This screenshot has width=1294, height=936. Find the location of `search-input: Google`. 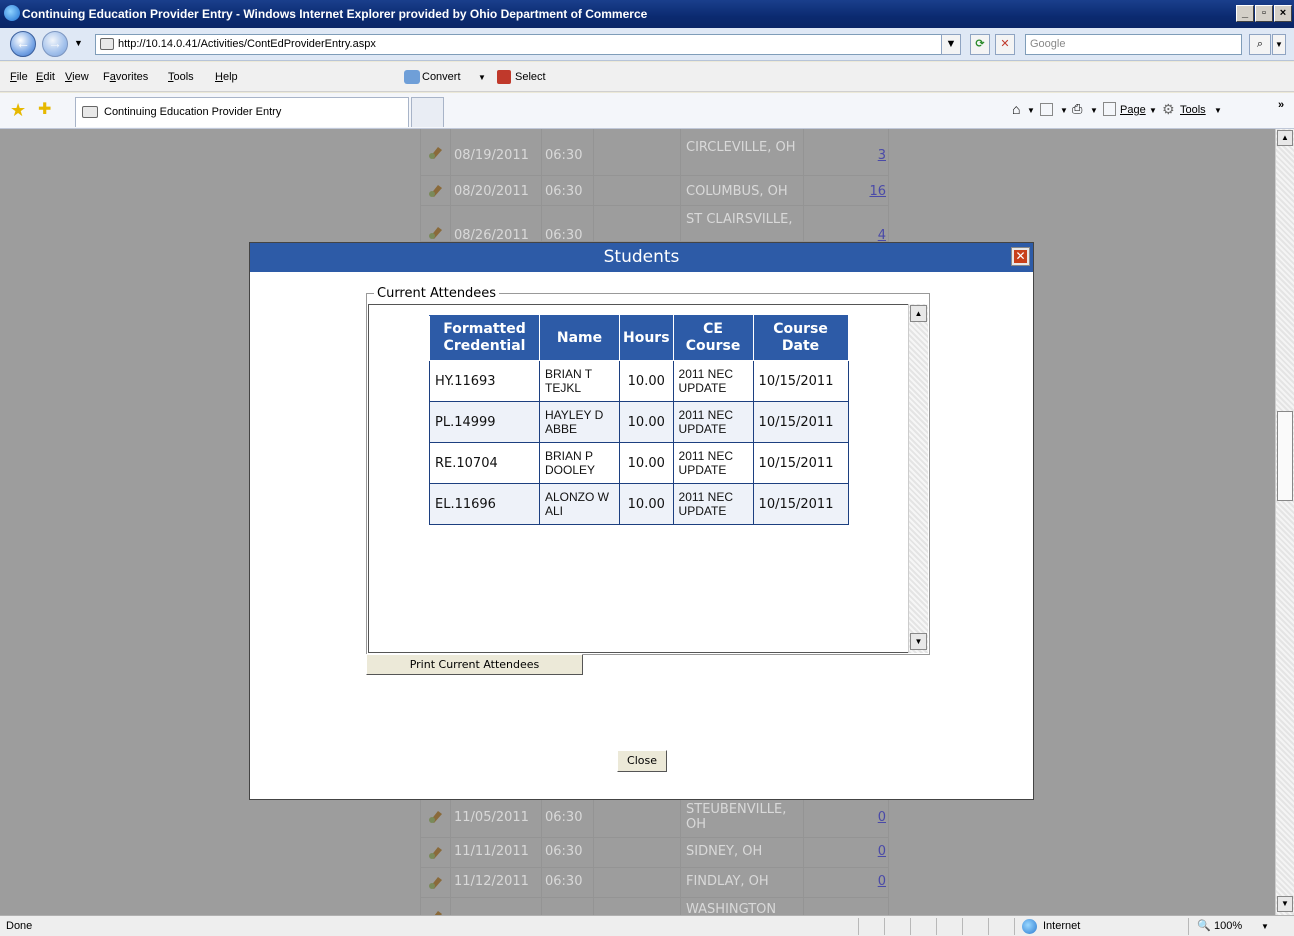

search-input: Google is located at coordinates (1133, 44).